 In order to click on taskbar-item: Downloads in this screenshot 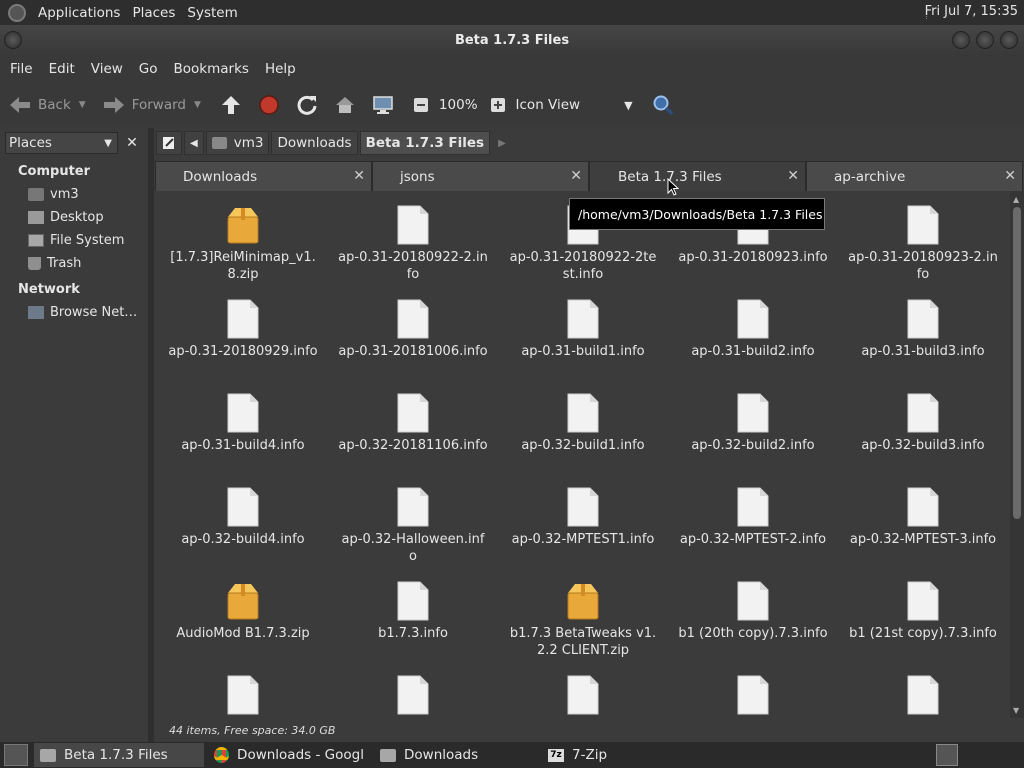, I will do `click(456, 755)`.